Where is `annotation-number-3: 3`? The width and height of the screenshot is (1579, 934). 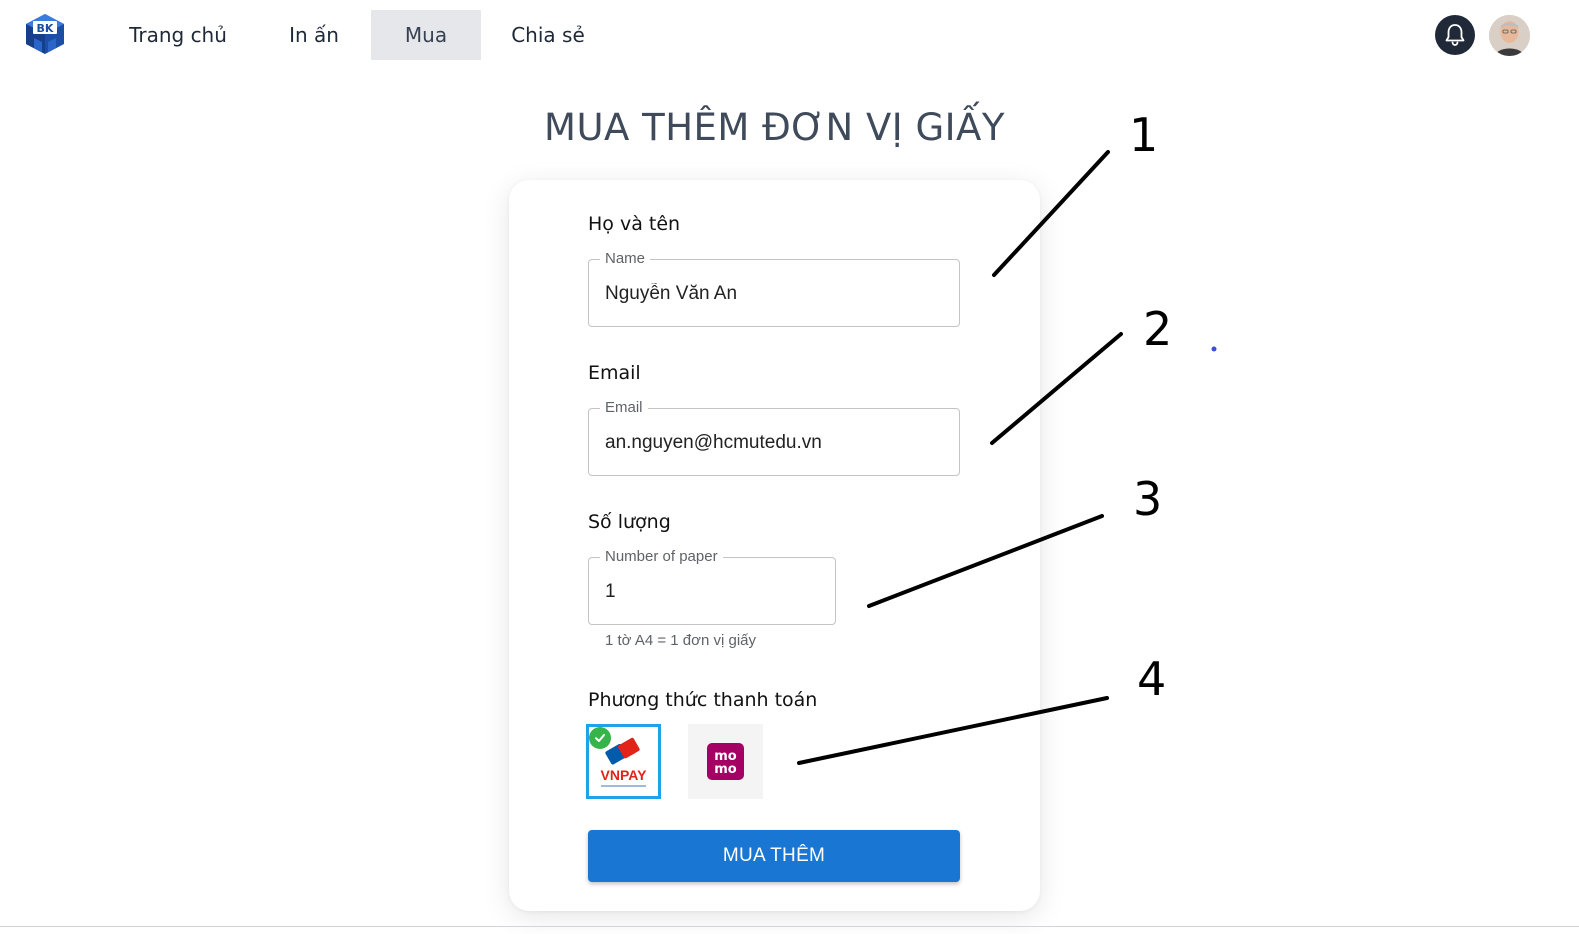
annotation-number-3: 3 is located at coordinates (1148, 499).